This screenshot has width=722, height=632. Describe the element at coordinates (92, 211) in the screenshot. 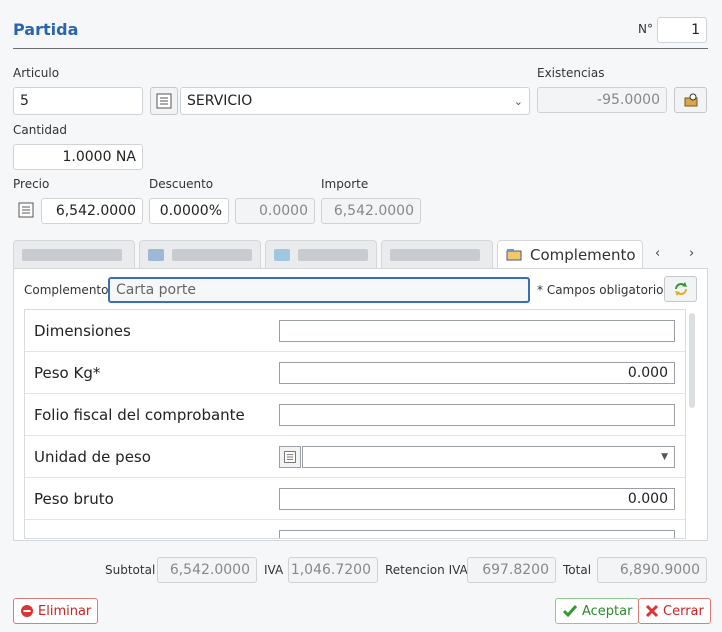

I see `precio-input: 6,542.0000` at that location.